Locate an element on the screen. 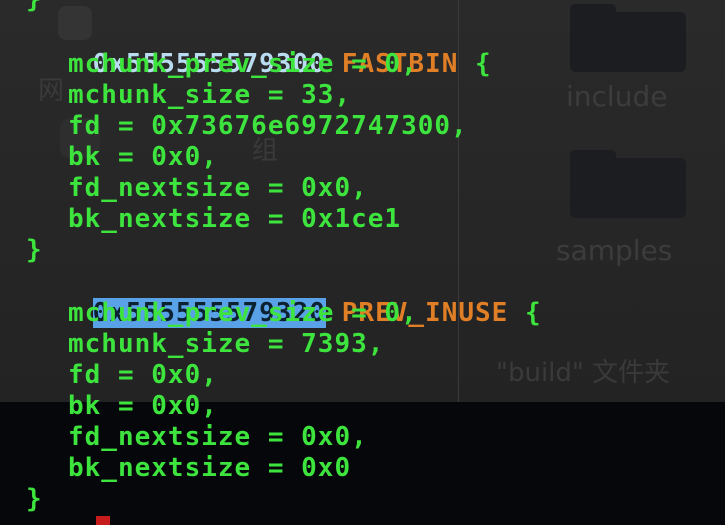  chunk-field: mchunk_size = 7393, is located at coordinates (226, 344).